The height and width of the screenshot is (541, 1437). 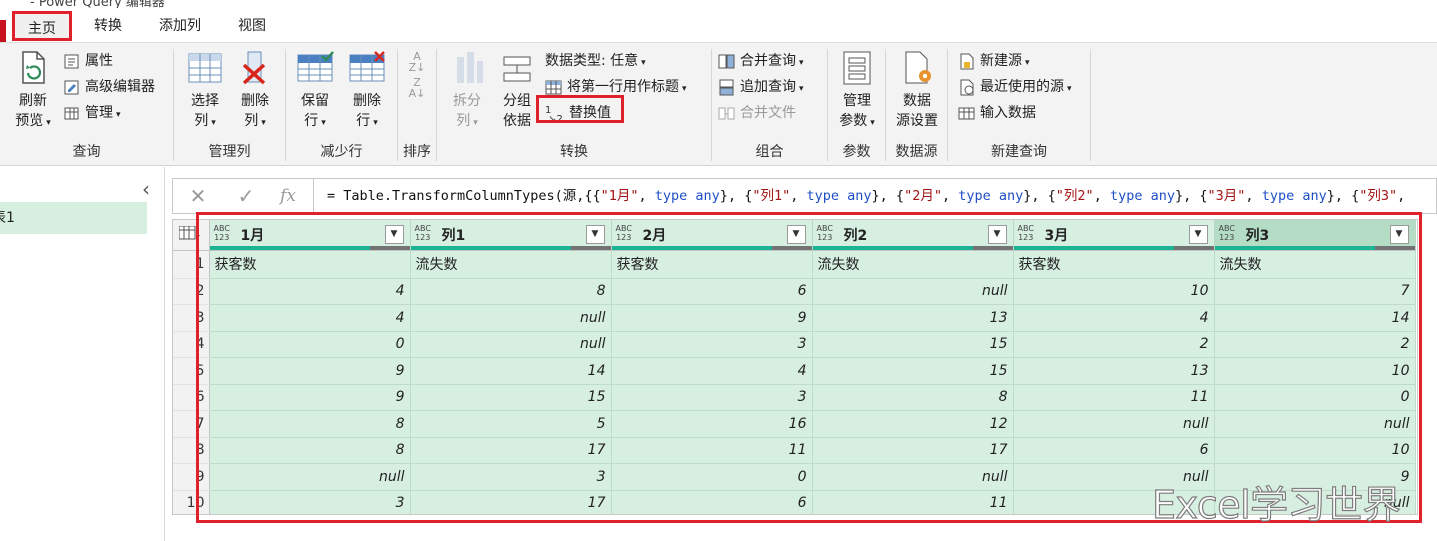 What do you see at coordinates (467, 91) in the screenshot?
I see `split-column-button: 拆分 列 ▾` at bounding box center [467, 91].